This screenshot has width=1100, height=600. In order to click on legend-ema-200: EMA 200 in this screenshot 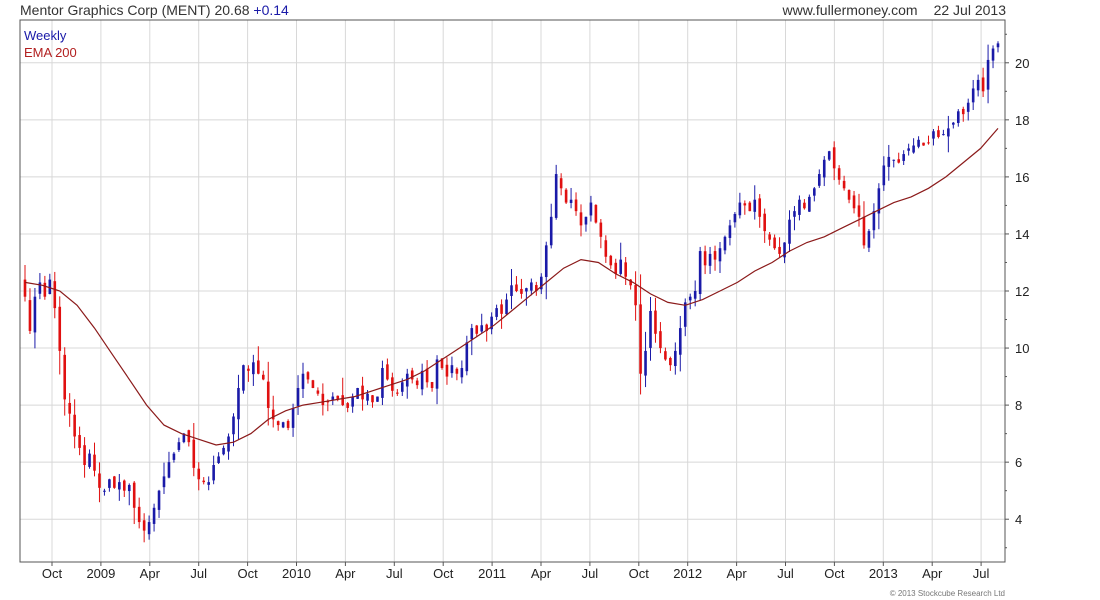, I will do `click(50, 52)`.